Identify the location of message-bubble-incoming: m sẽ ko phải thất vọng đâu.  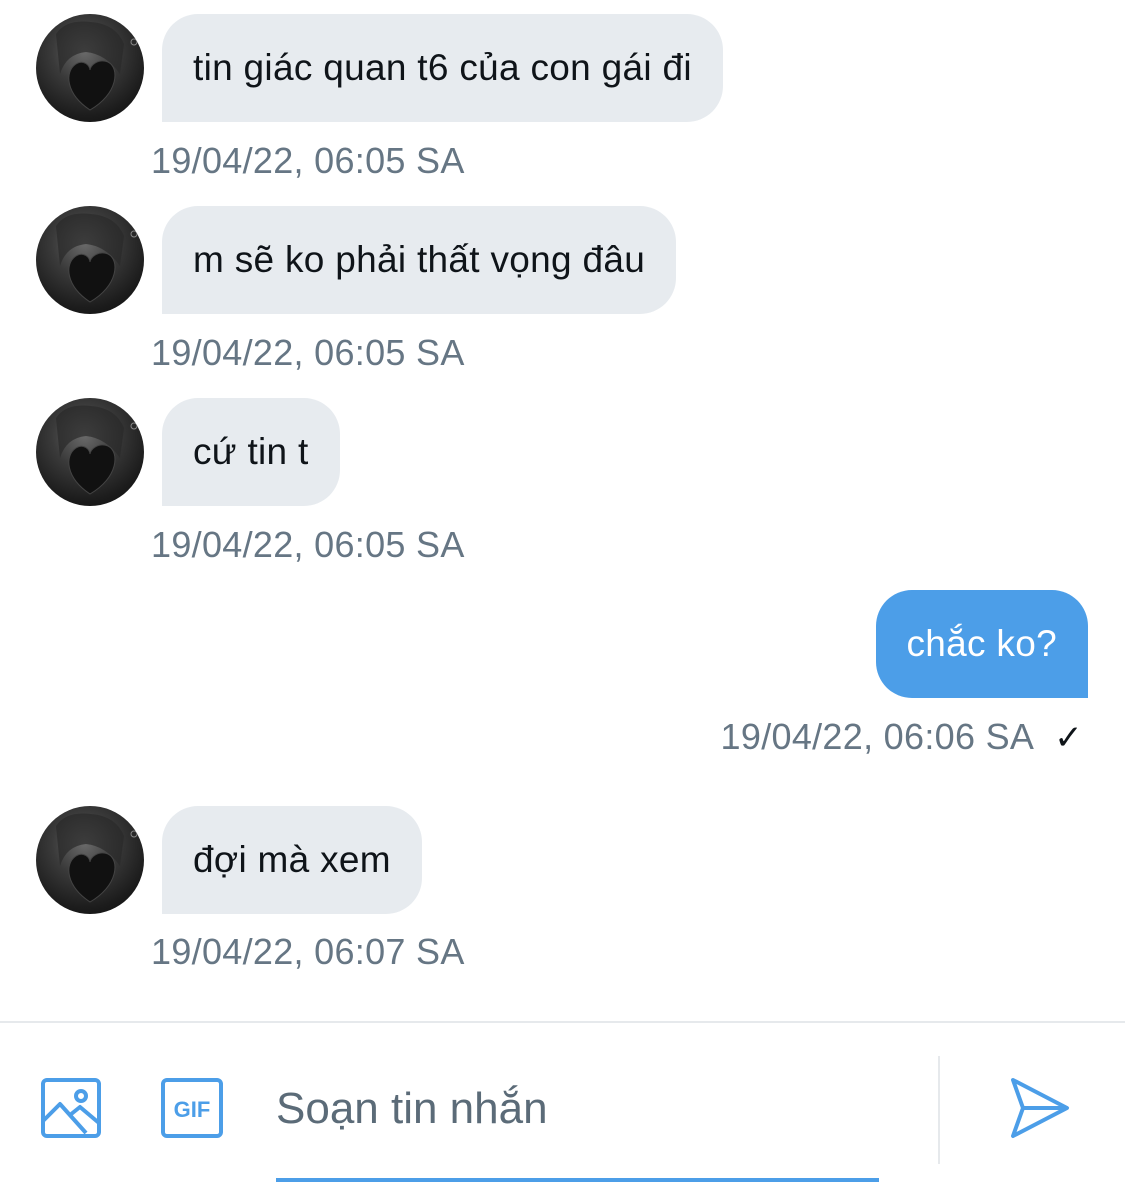
(419, 260).